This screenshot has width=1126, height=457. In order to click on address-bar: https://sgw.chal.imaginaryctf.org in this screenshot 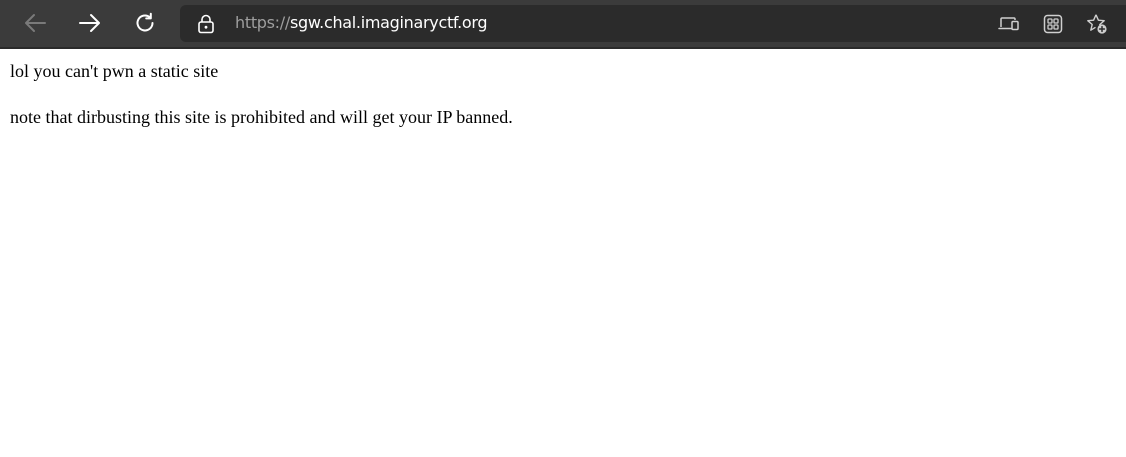, I will do `click(653, 23)`.